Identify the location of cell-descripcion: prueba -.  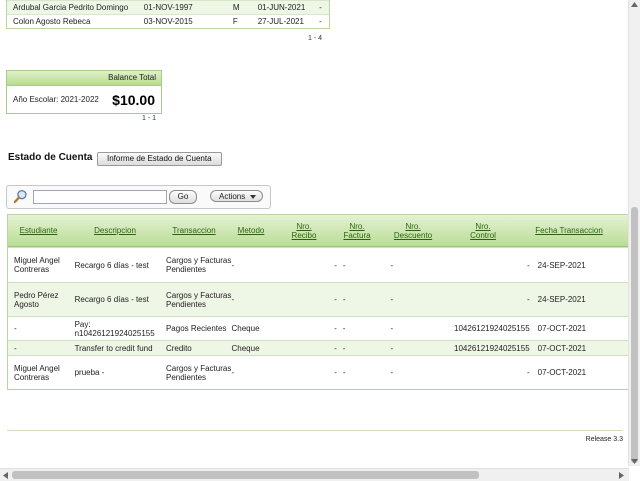
(89, 372).